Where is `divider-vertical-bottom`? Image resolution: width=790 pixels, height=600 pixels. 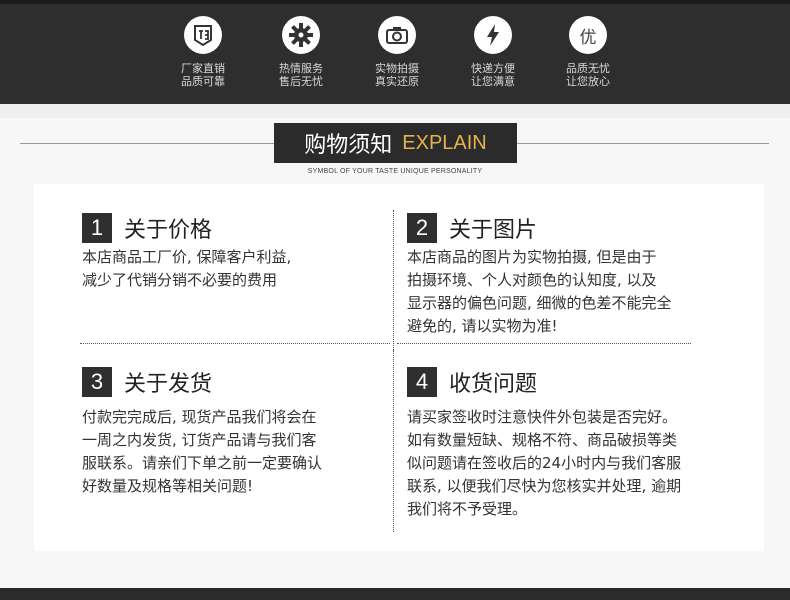 divider-vertical-bottom is located at coordinates (393, 441).